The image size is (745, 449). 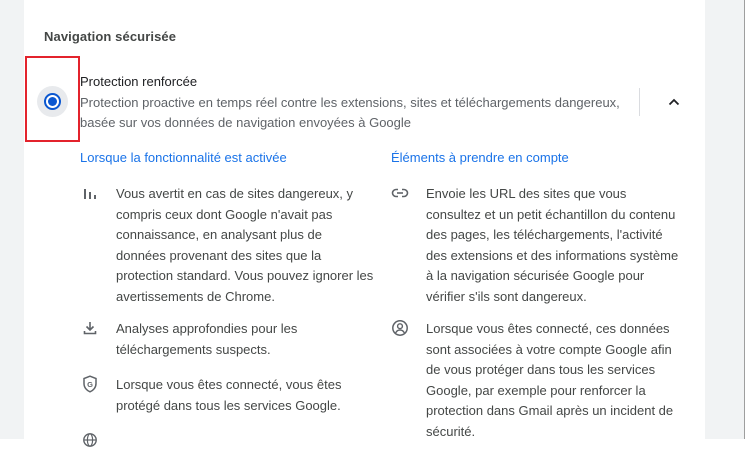 I want to click on download-icon, so click(x=90, y=328).